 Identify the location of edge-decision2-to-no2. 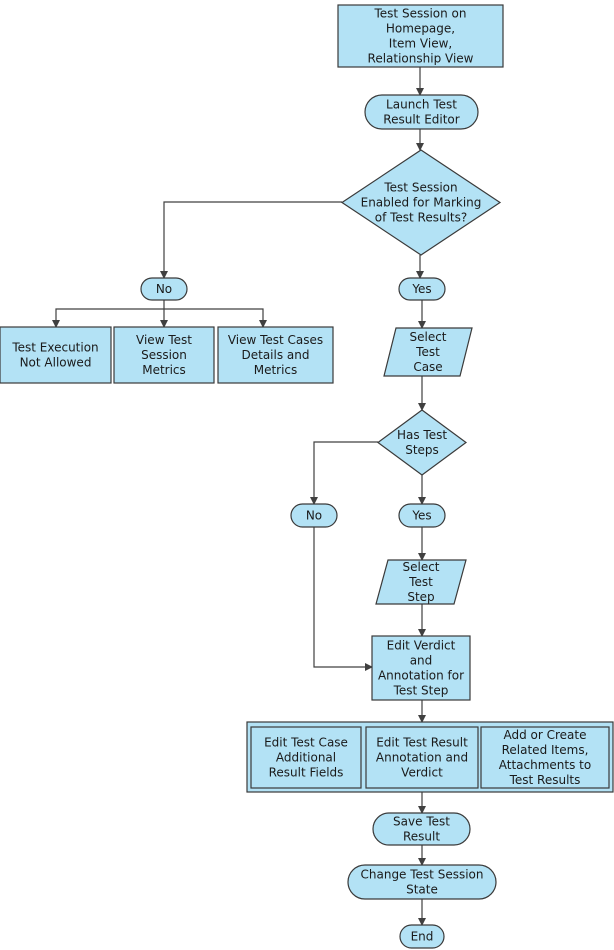
(344, 473).